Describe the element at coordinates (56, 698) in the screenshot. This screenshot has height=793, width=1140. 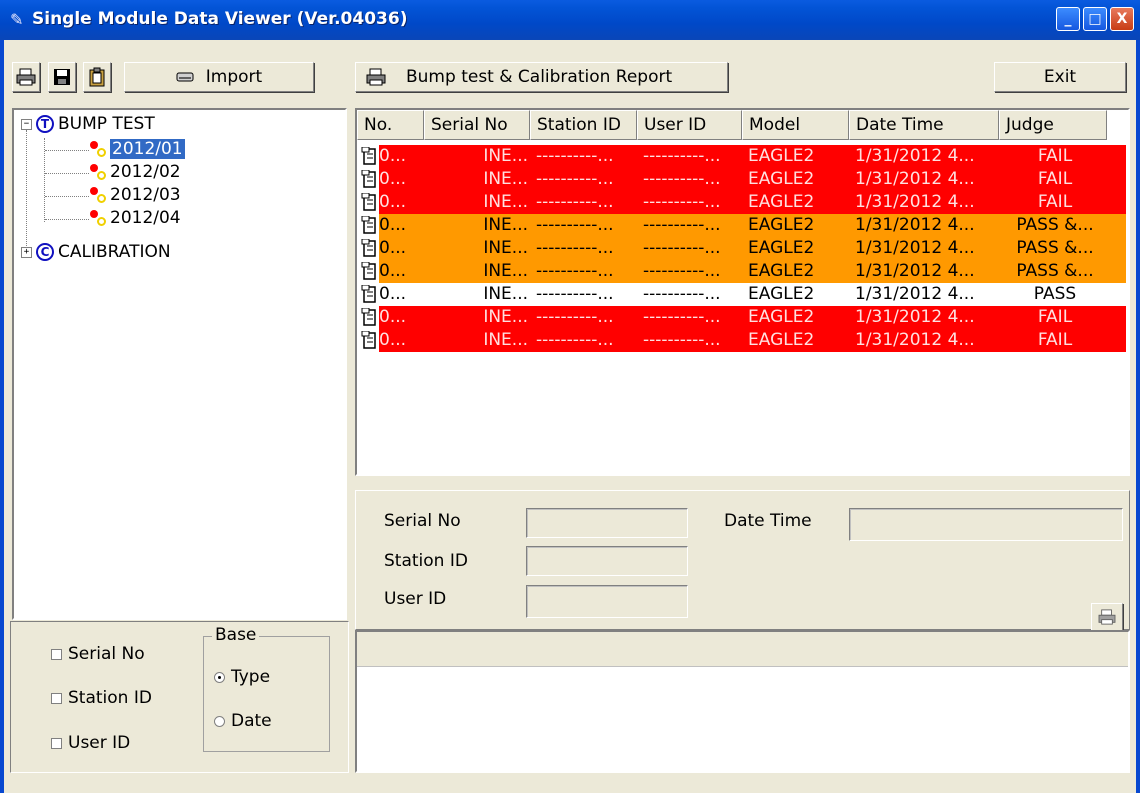
I see `station-checkbox` at that location.